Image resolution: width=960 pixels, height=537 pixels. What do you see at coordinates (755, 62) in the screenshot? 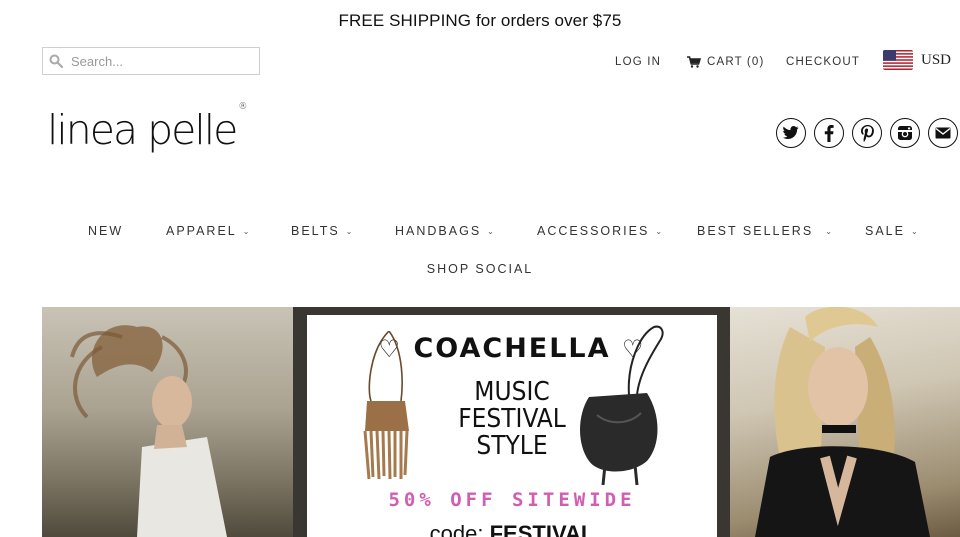
I see `cart-count: (0)` at bounding box center [755, 62].